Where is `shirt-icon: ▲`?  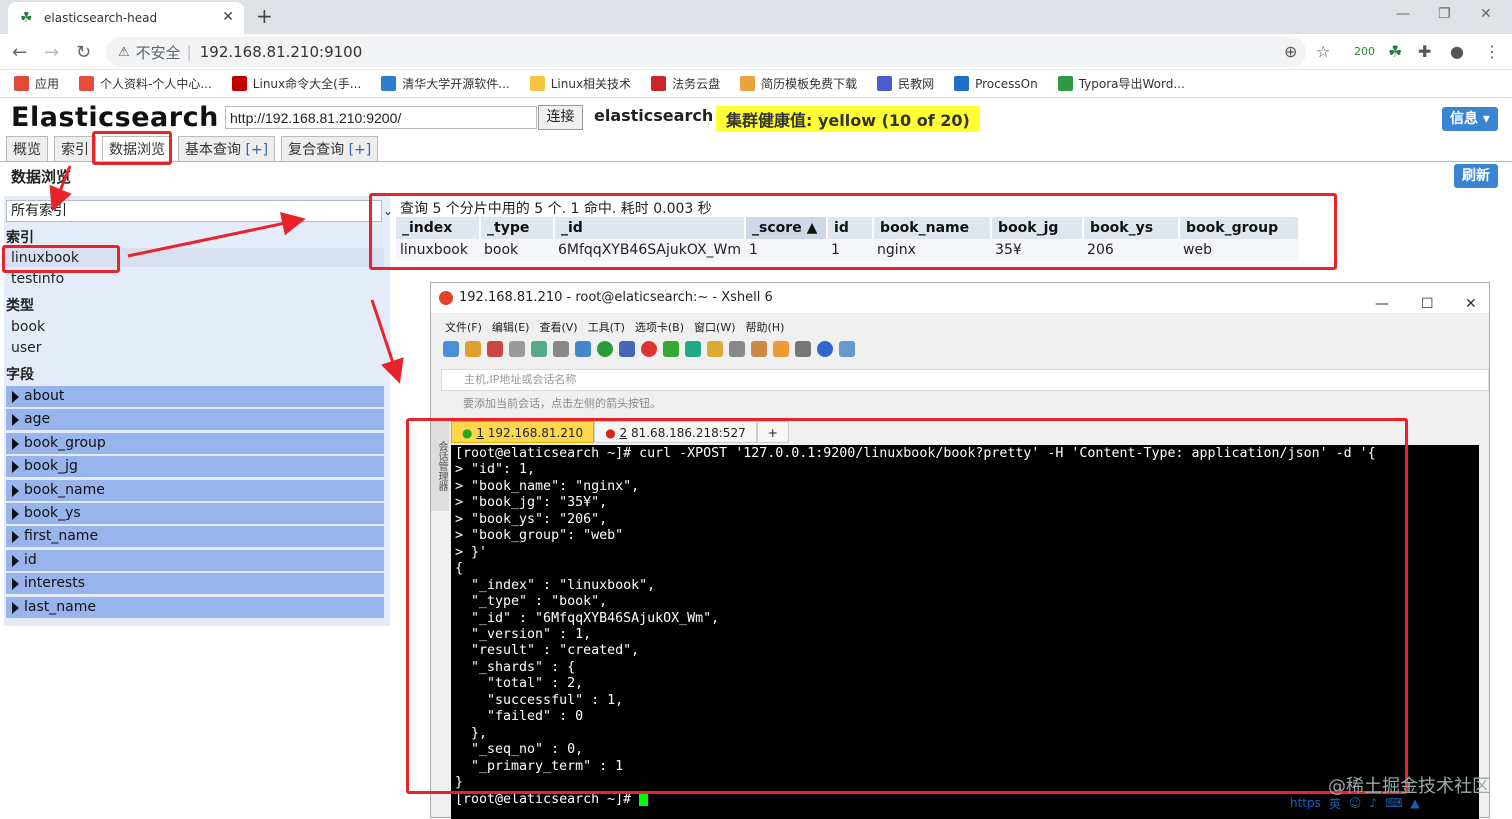 shirt-icon: ▲ is located at coordinates (1414, 803).